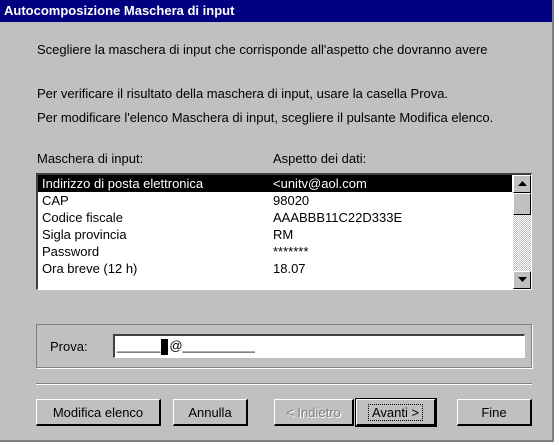  What do you see at coordinates (522, 232) in the screenshot?
I see `list-scrollbar` at bounding box center [522, 232].